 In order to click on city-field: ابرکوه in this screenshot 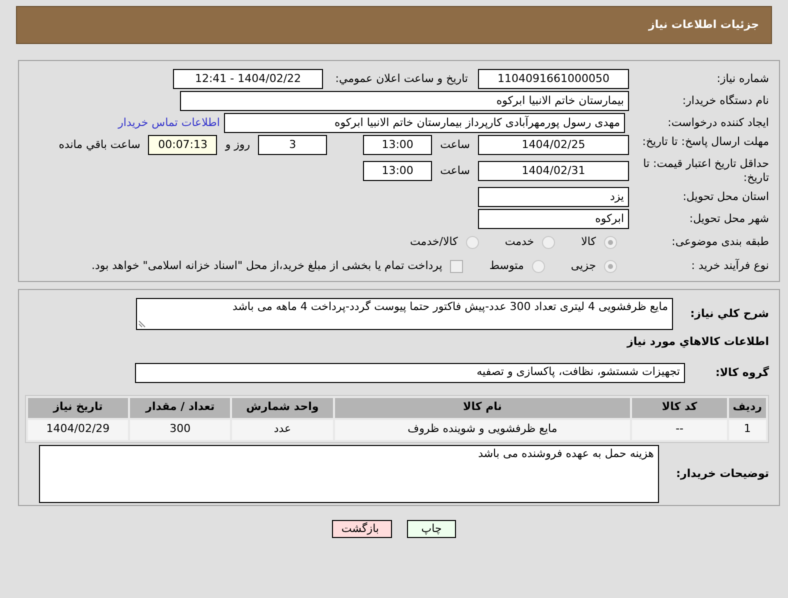, I will do `click(553, 219)`.